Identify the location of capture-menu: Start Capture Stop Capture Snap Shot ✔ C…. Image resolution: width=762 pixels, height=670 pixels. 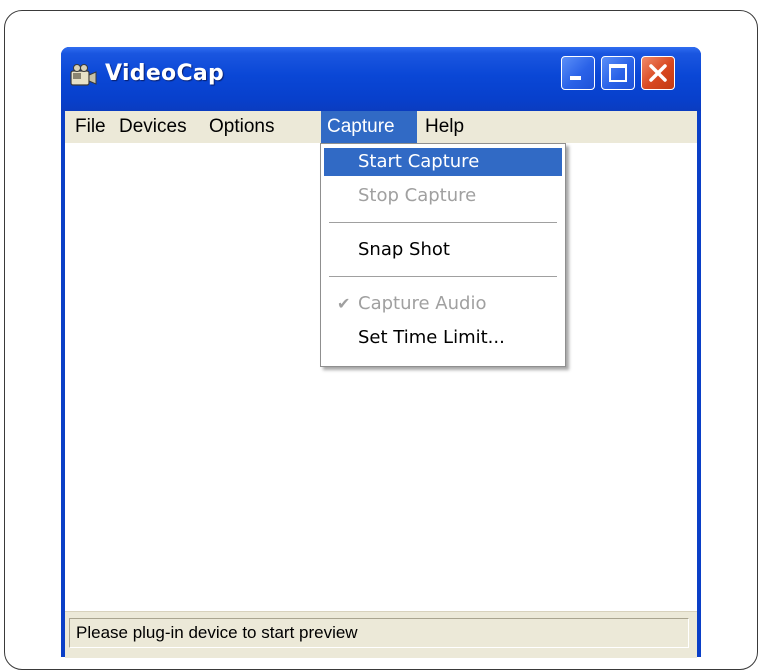
(443, 255).